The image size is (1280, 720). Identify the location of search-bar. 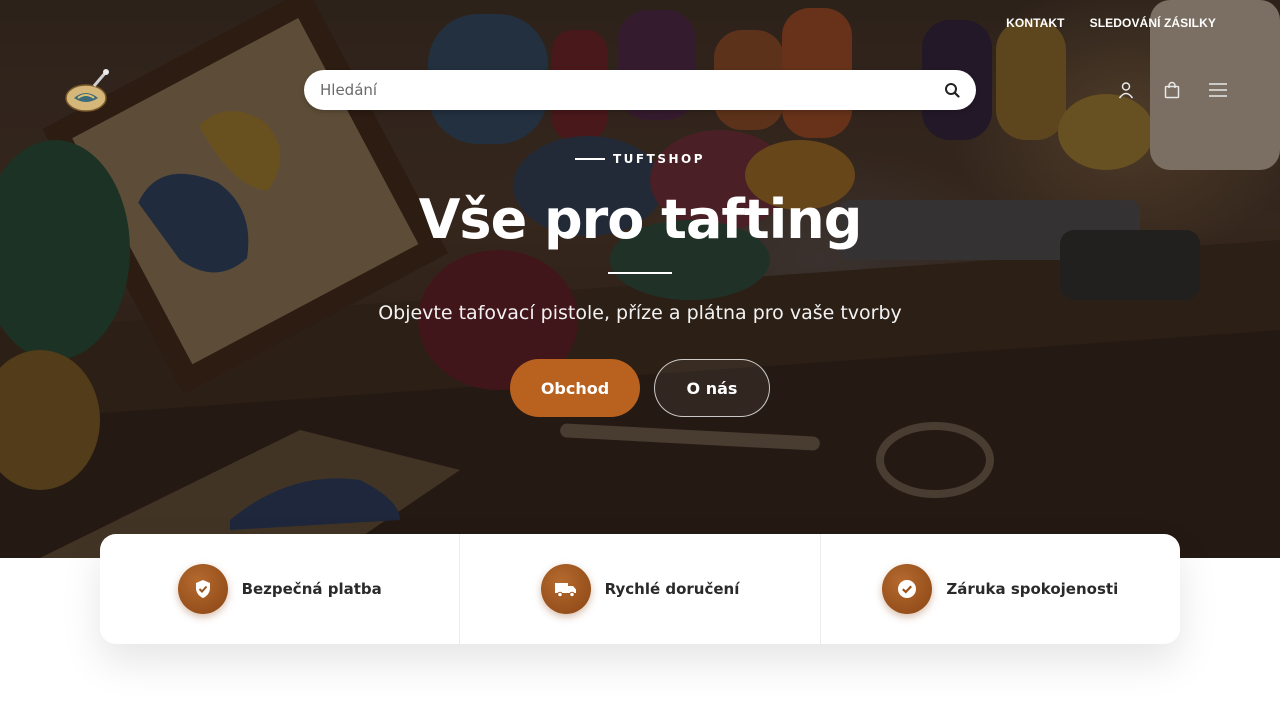
(640, 90).